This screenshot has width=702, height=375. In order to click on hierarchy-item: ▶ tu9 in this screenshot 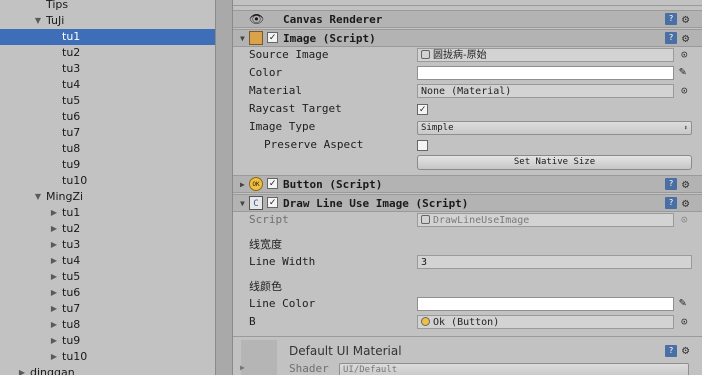, I will do `click(107, 341)`.